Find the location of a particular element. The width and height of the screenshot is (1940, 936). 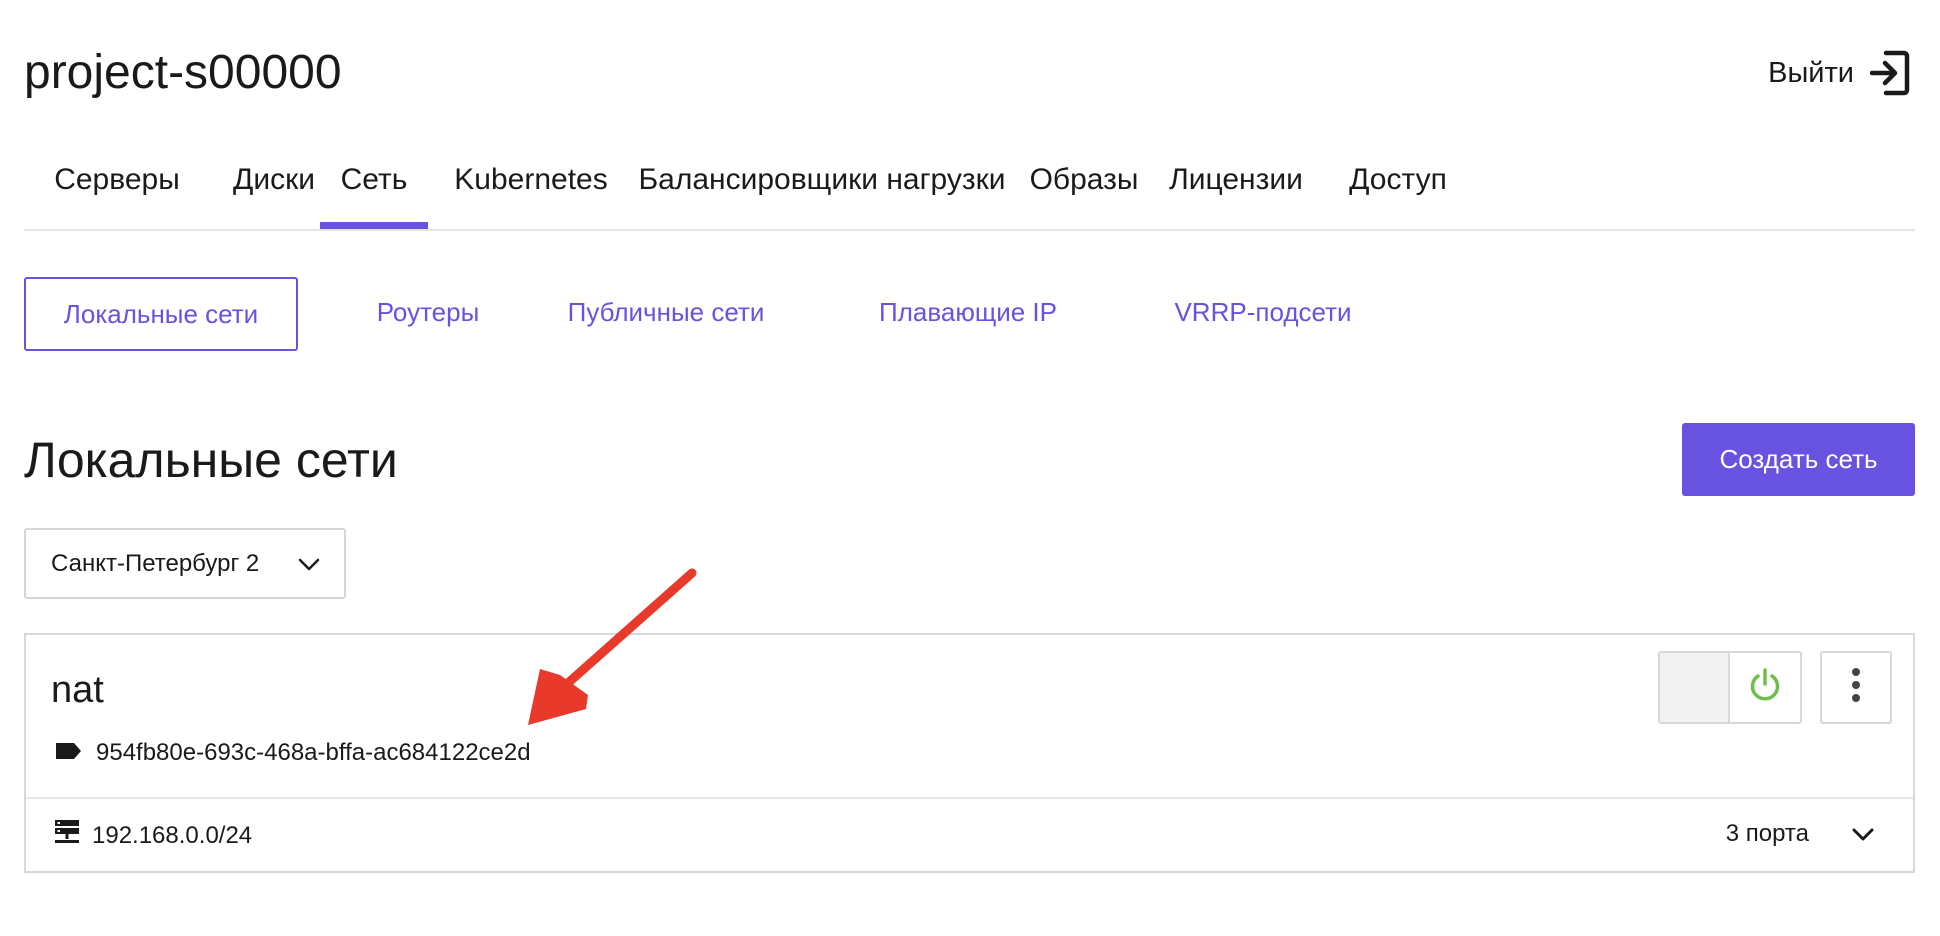

logout-label: Выйти is located at coordinates (1811, 72).